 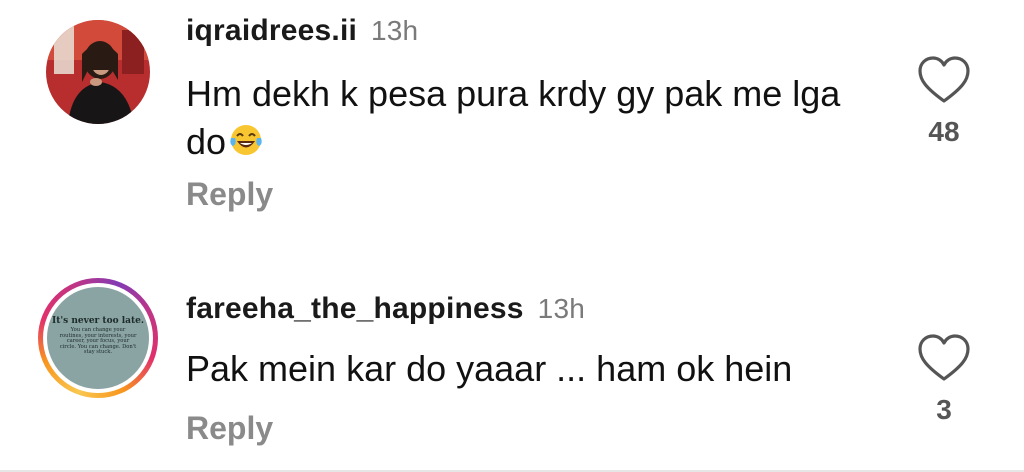 What do you see at coordinates (944, 131) in the screenshot?
I see `like-count: 48` at bounding box center [944, 131].